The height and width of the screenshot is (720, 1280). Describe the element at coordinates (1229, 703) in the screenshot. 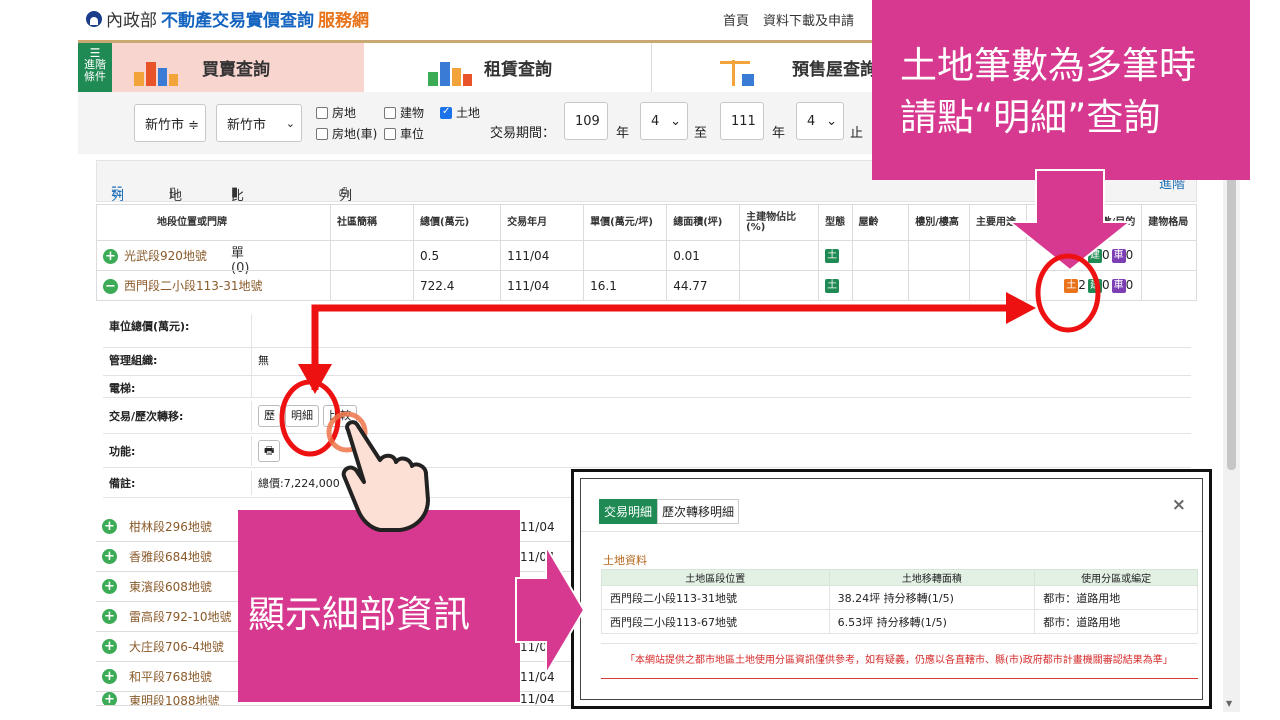

I see `scroll-down-icon: ▼` at that location.